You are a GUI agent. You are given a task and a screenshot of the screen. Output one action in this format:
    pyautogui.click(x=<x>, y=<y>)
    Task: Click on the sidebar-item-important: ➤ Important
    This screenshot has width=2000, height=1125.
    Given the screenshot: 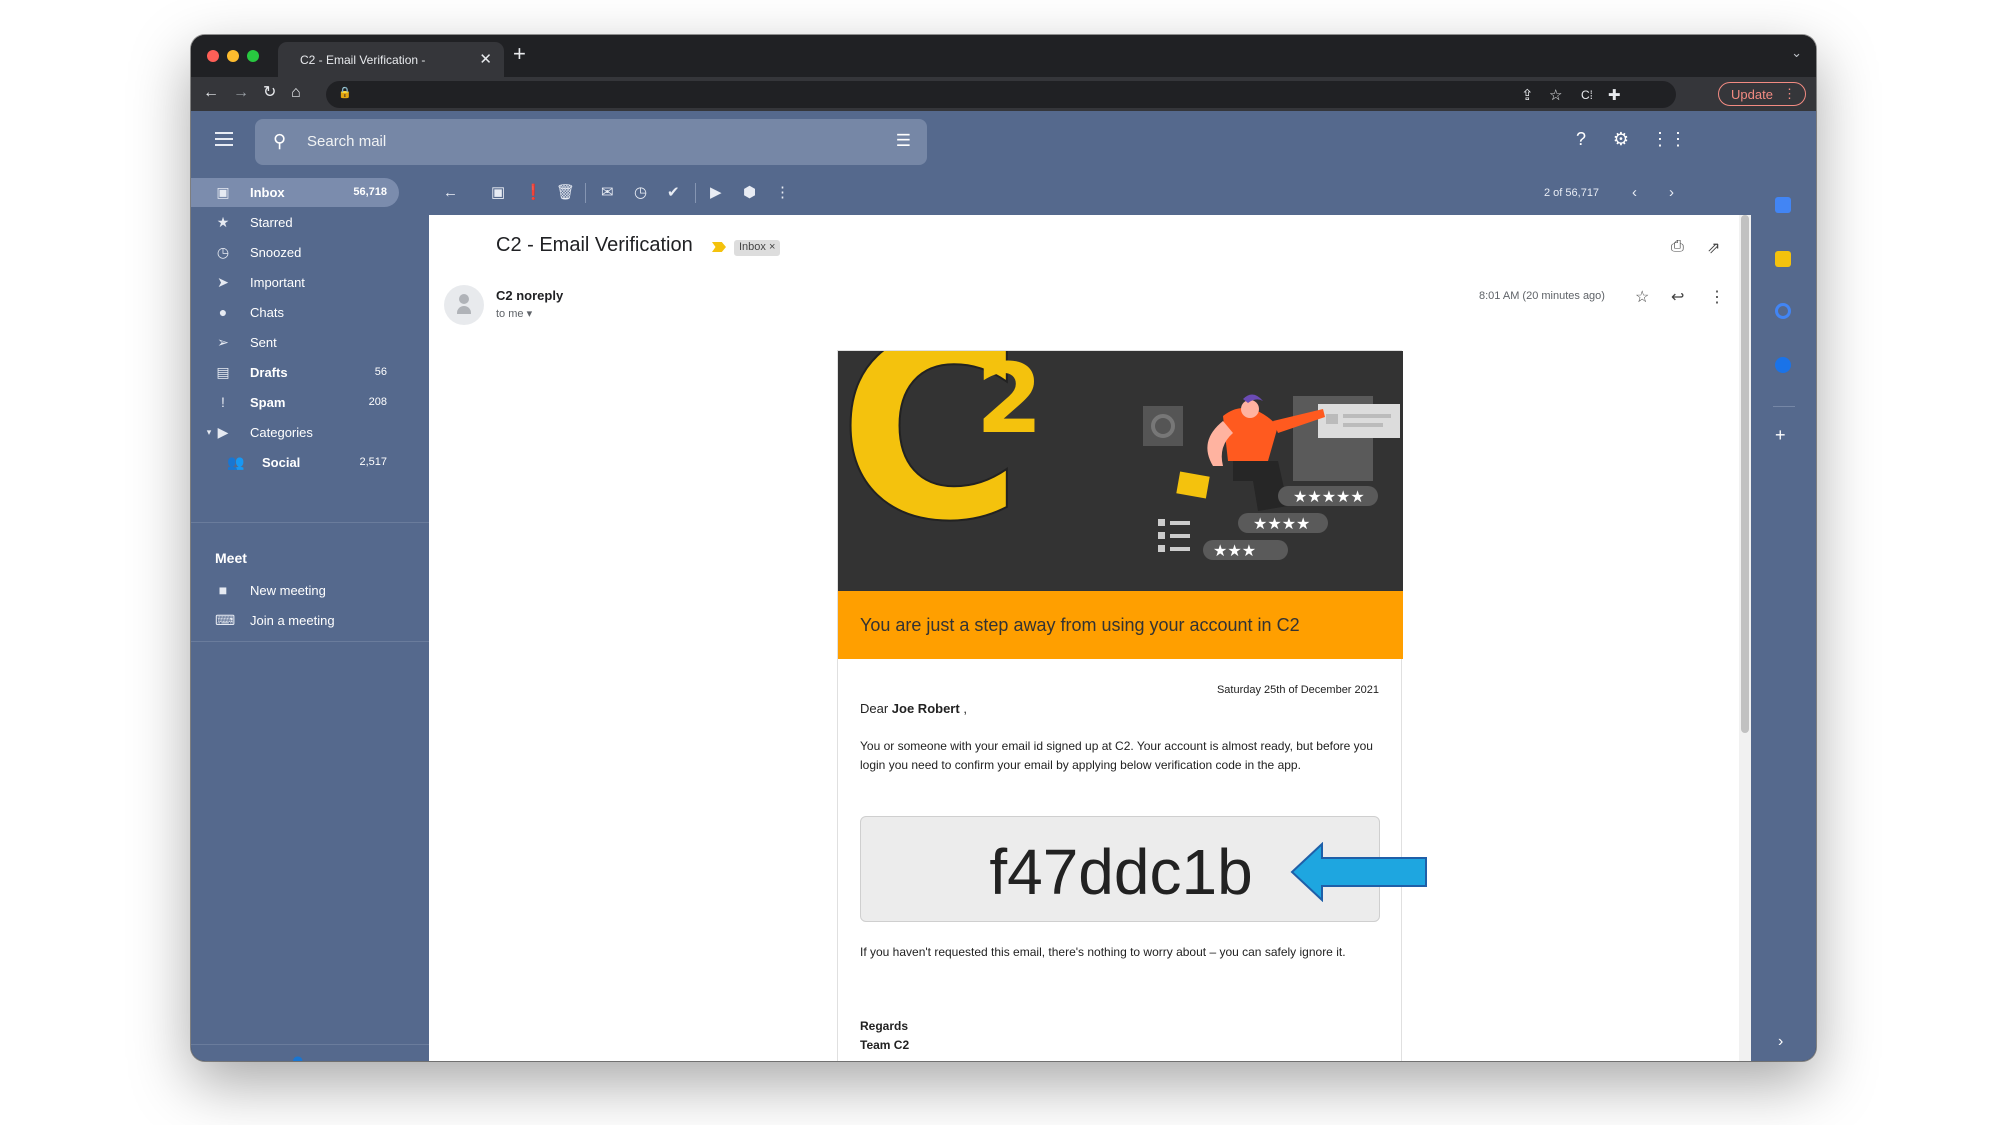 What is the action you would take?
    pyautogui.click(x=295, y=282)
    